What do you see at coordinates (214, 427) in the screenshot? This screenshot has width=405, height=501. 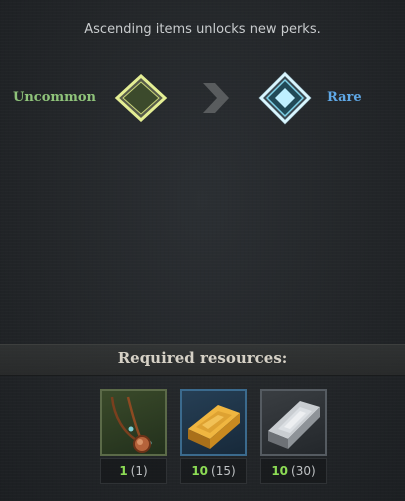 I see `gold-ingot-icon` at bounding box center [214, 427].